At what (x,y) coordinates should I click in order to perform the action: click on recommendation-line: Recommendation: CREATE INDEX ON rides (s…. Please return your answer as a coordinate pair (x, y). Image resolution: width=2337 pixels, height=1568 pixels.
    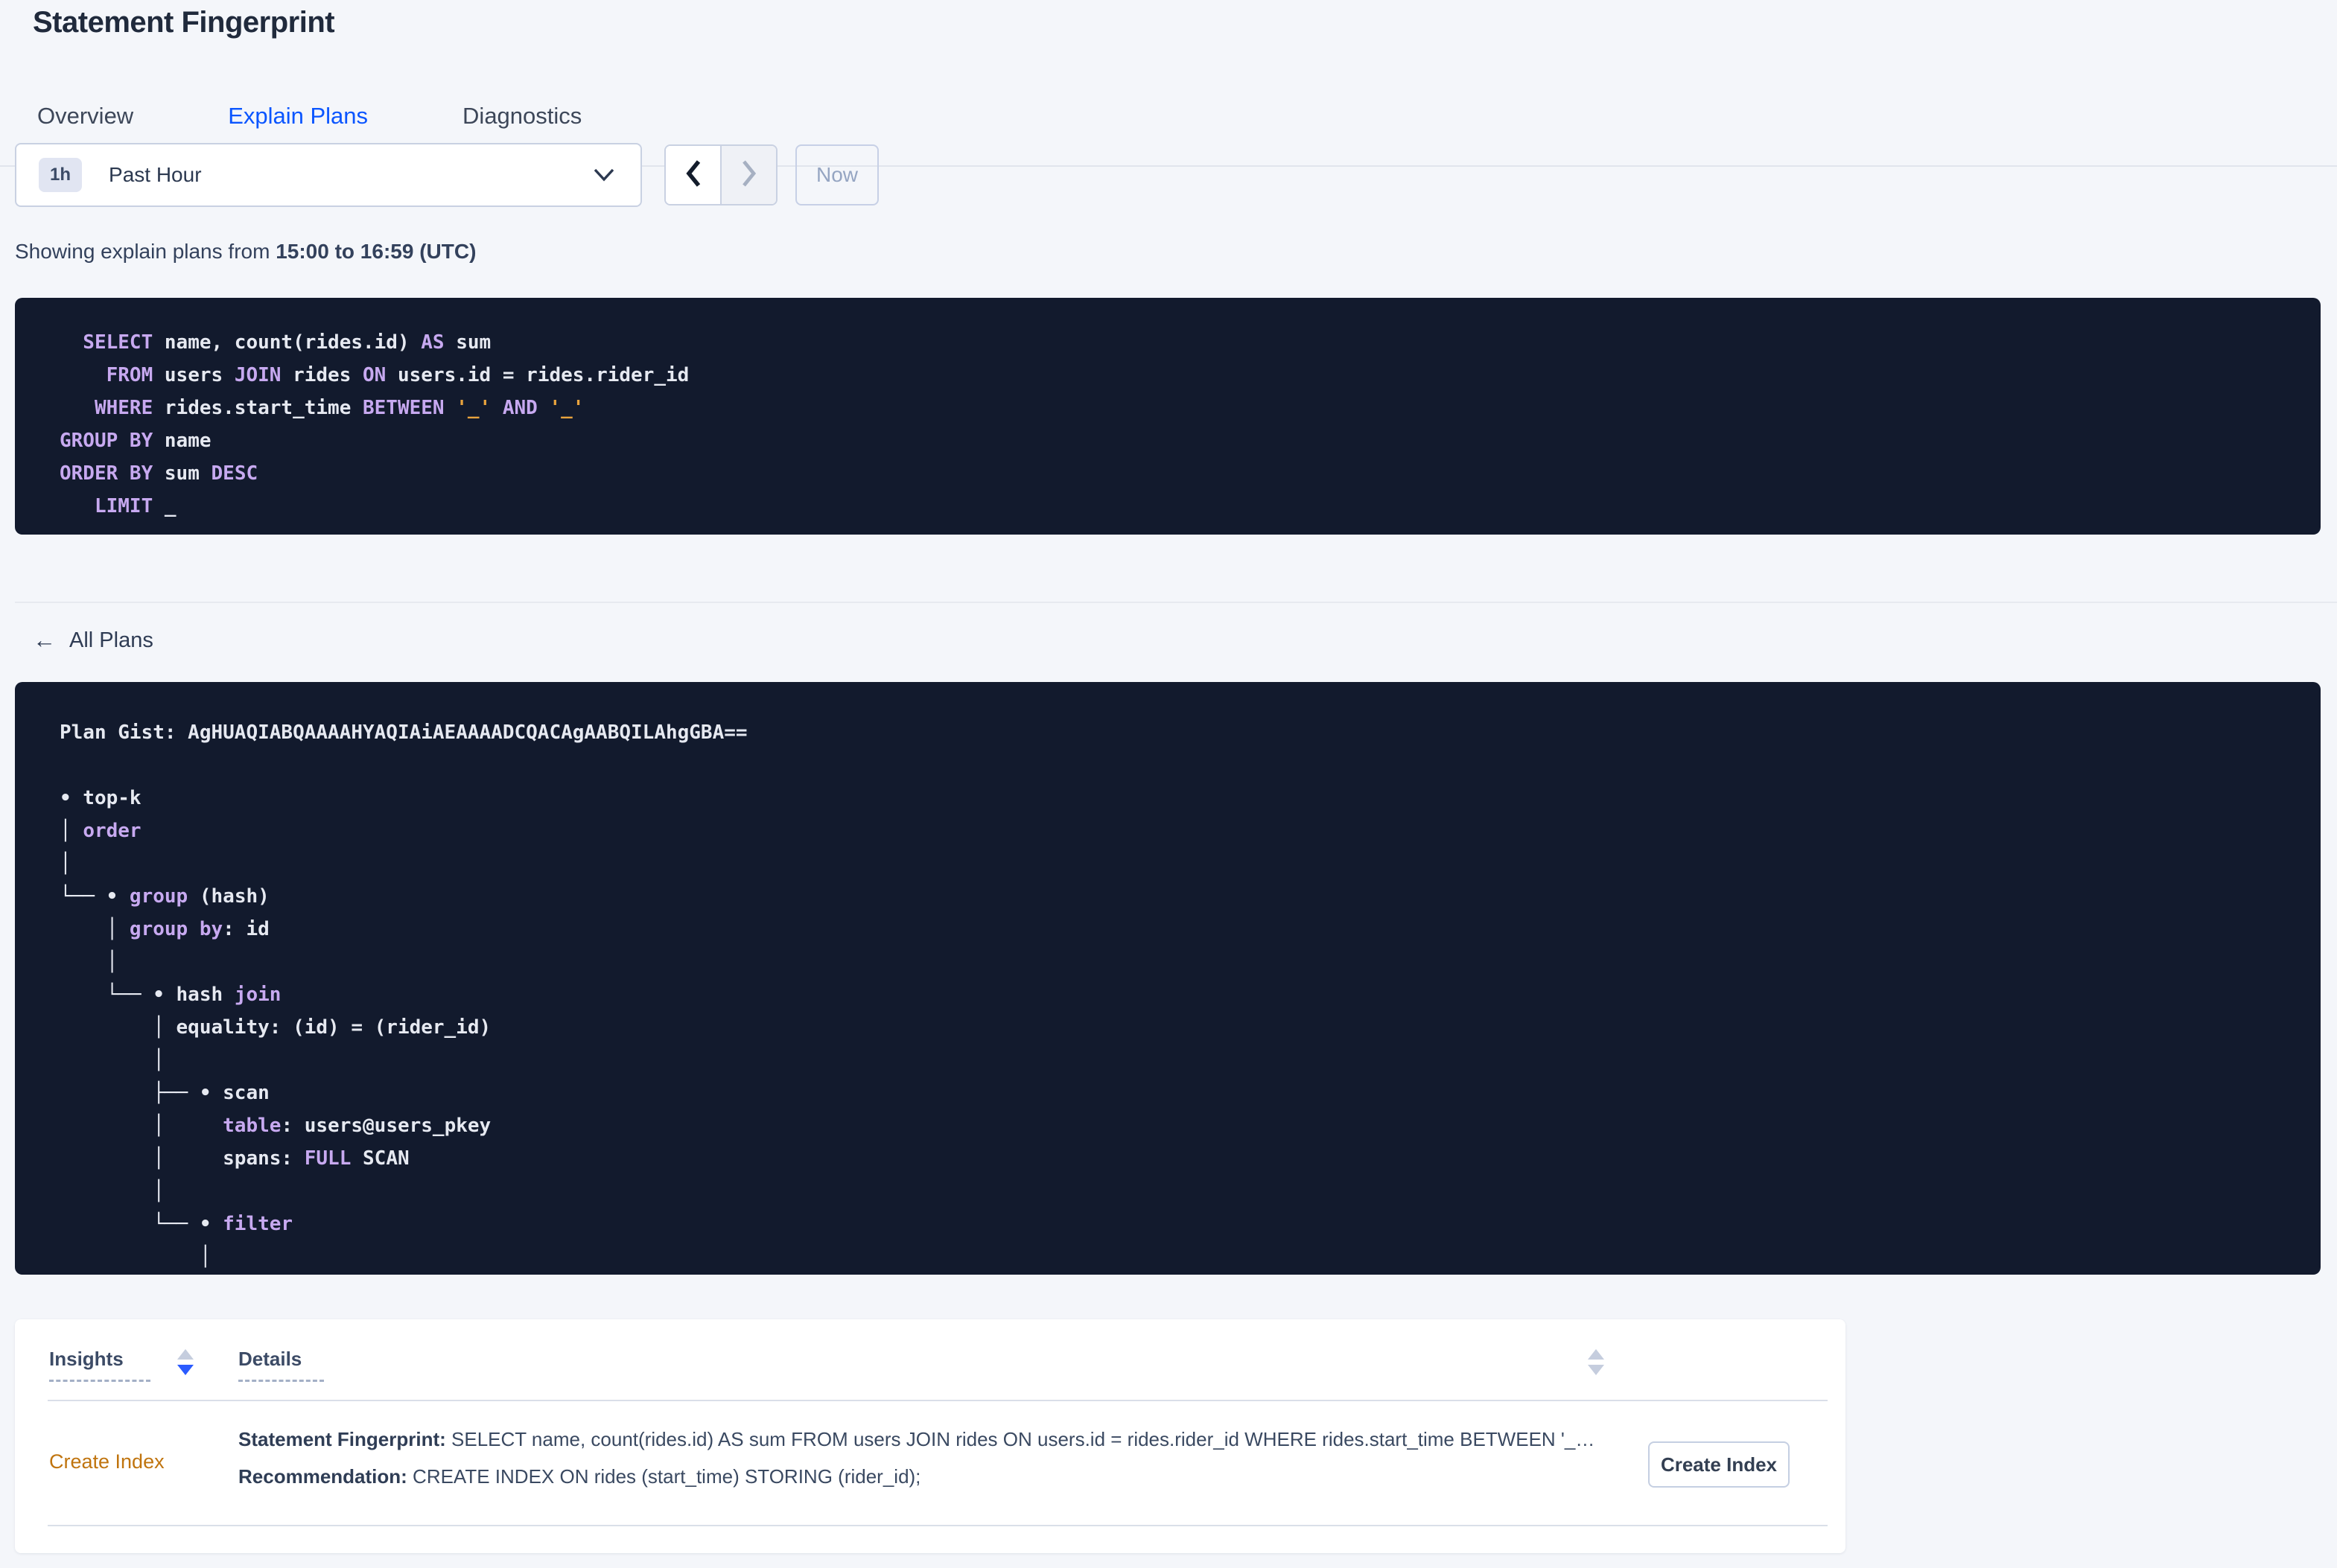
    Looking at the image, I should click on (916, 1476).